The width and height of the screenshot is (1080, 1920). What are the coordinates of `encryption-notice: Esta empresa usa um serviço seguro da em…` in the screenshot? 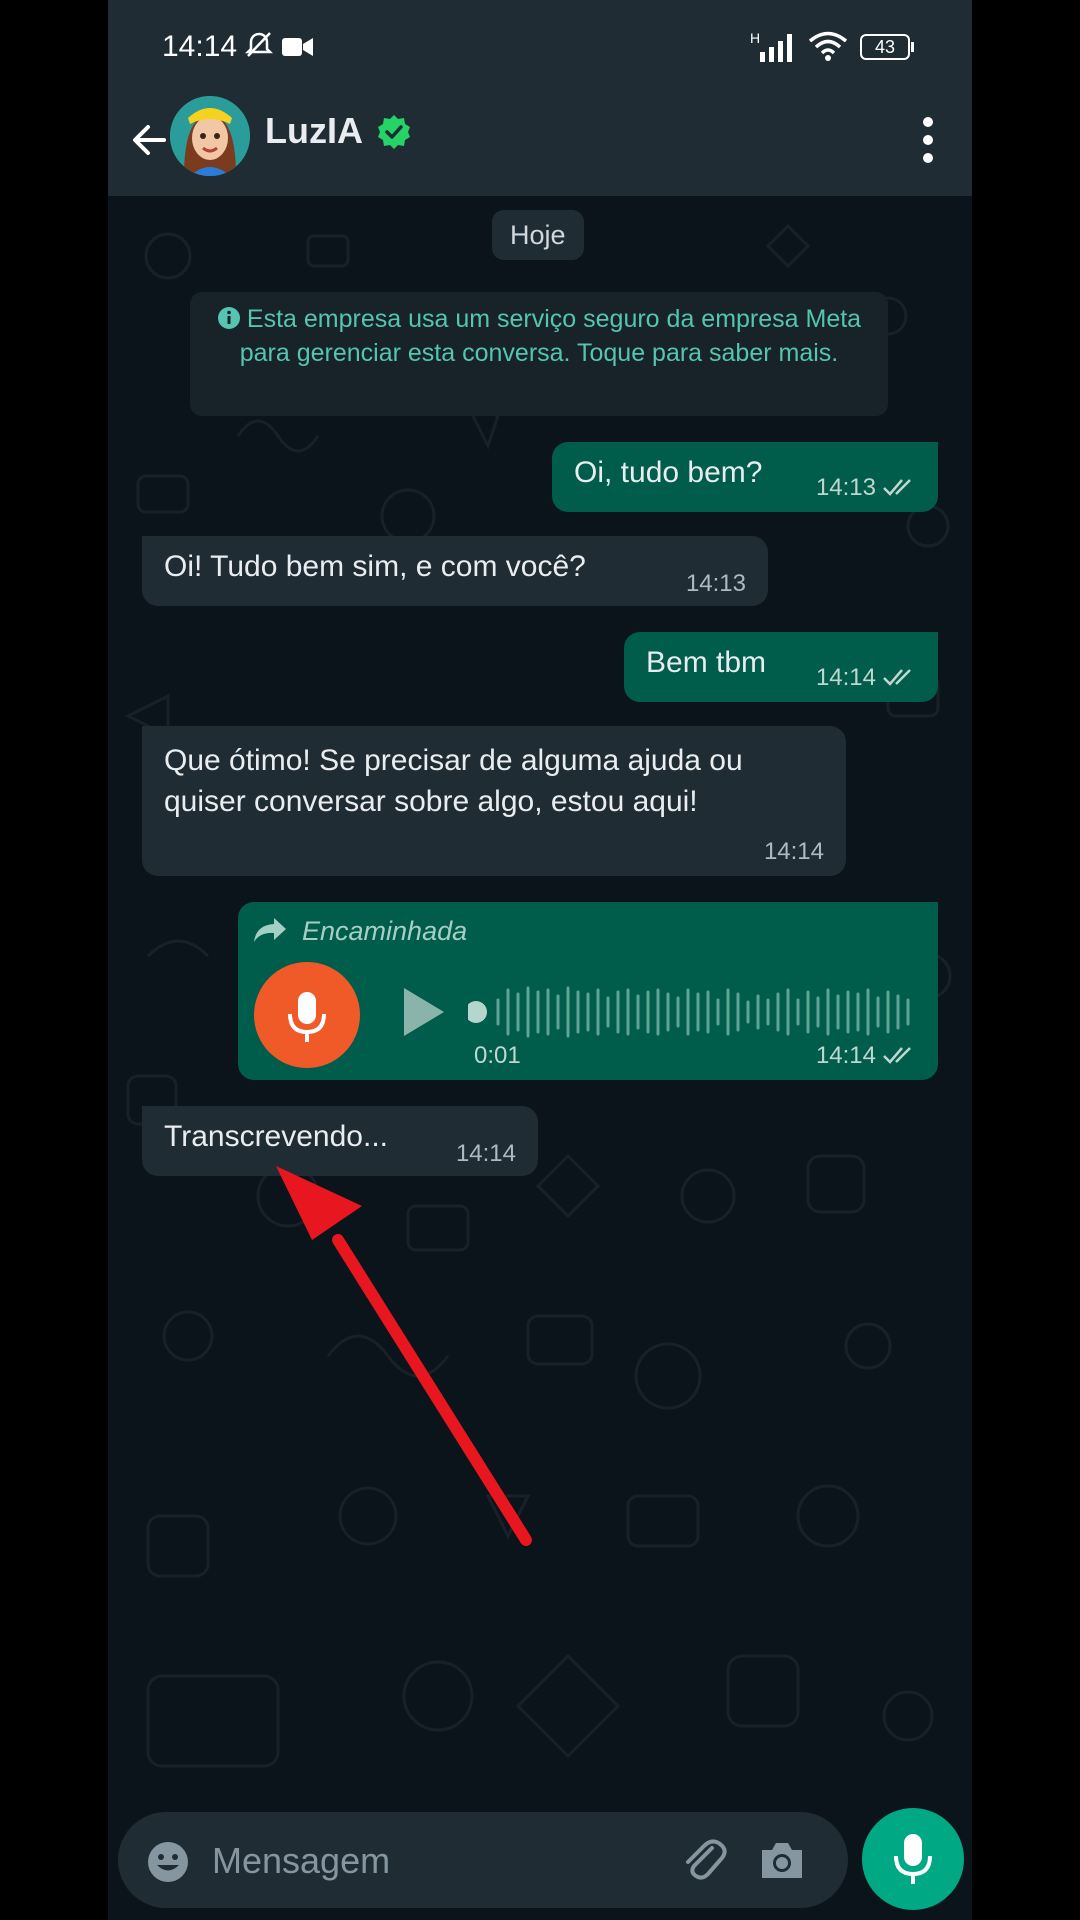 It's located at (539, 354).